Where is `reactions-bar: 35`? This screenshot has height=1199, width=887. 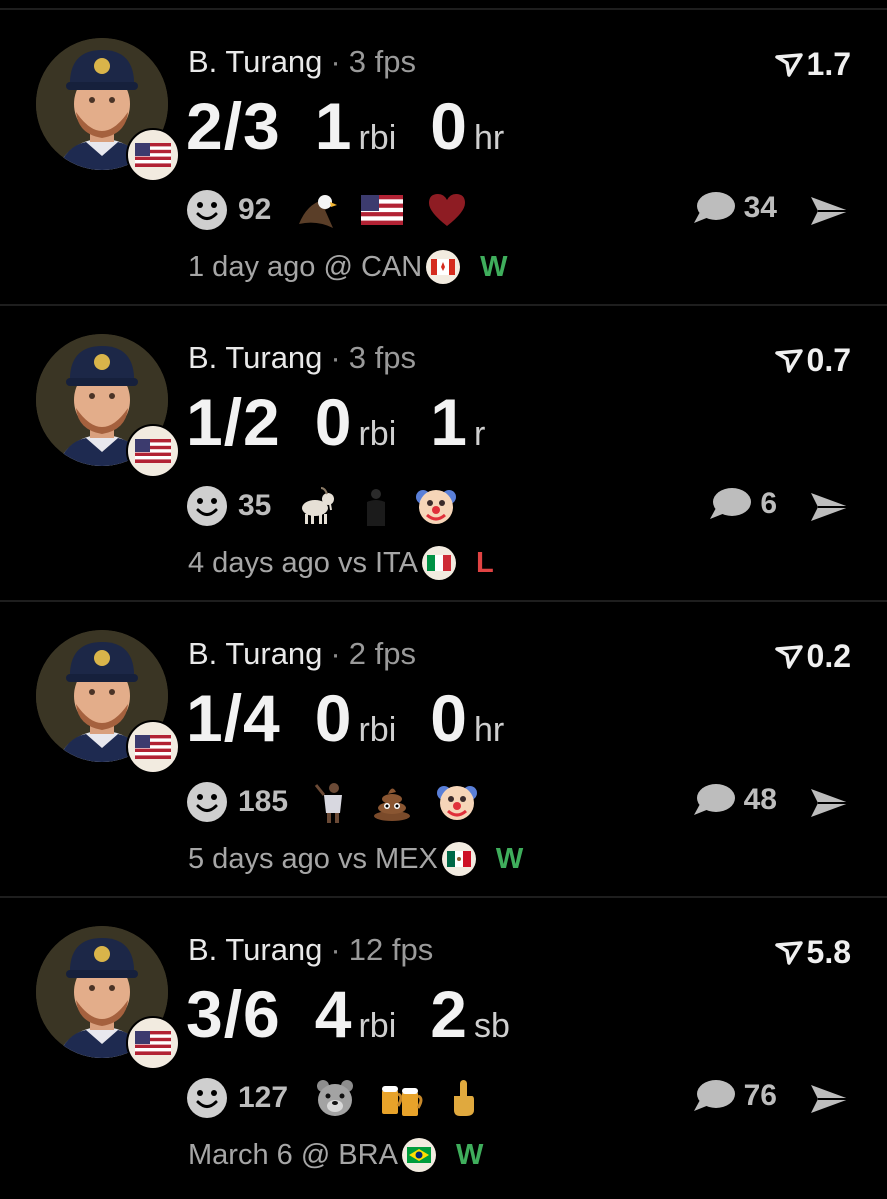 reactions-bar: 35 is located at coordinates (333, 506).